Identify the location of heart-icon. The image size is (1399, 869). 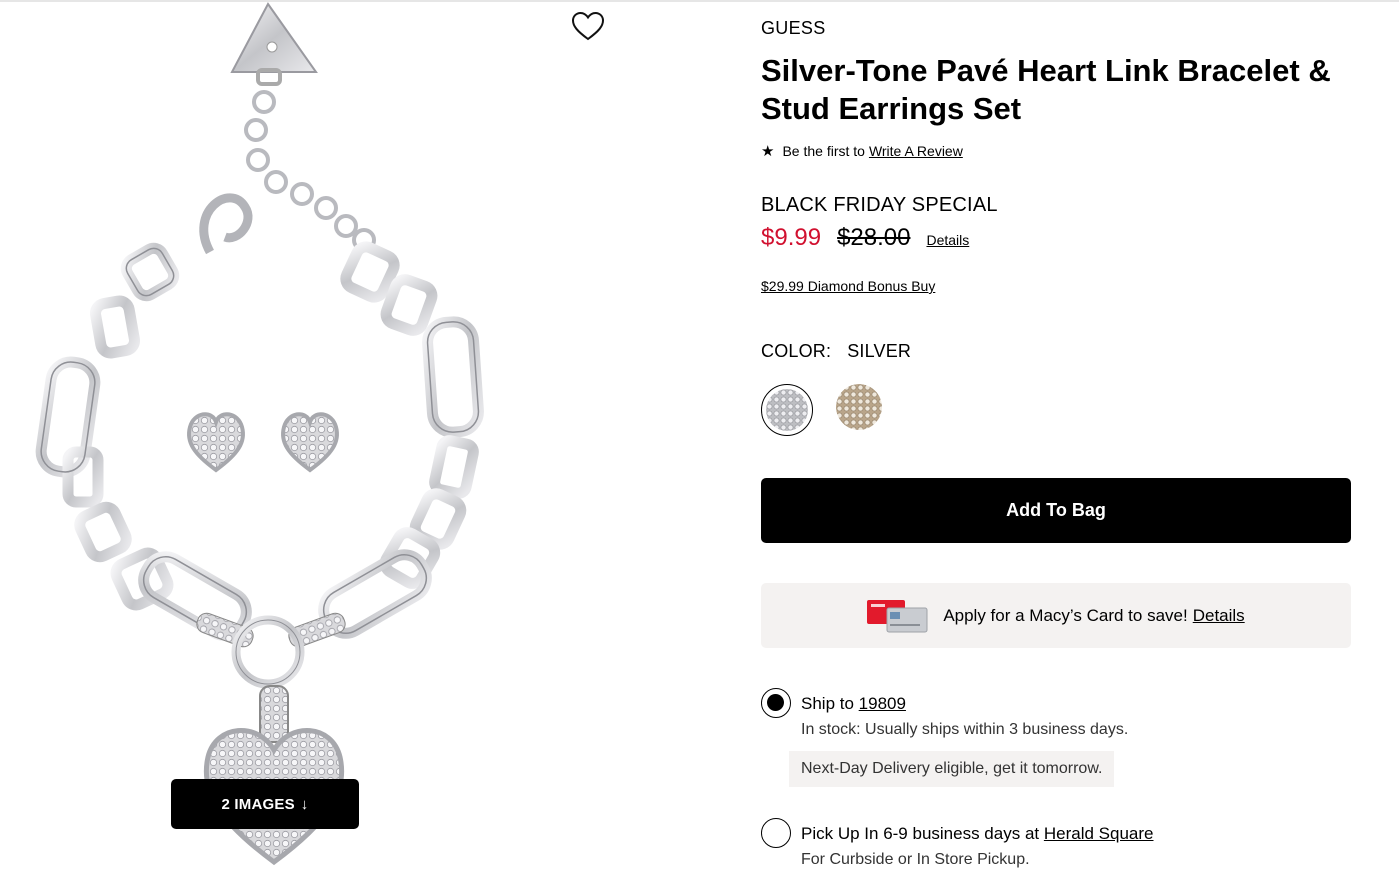
(588, 26).